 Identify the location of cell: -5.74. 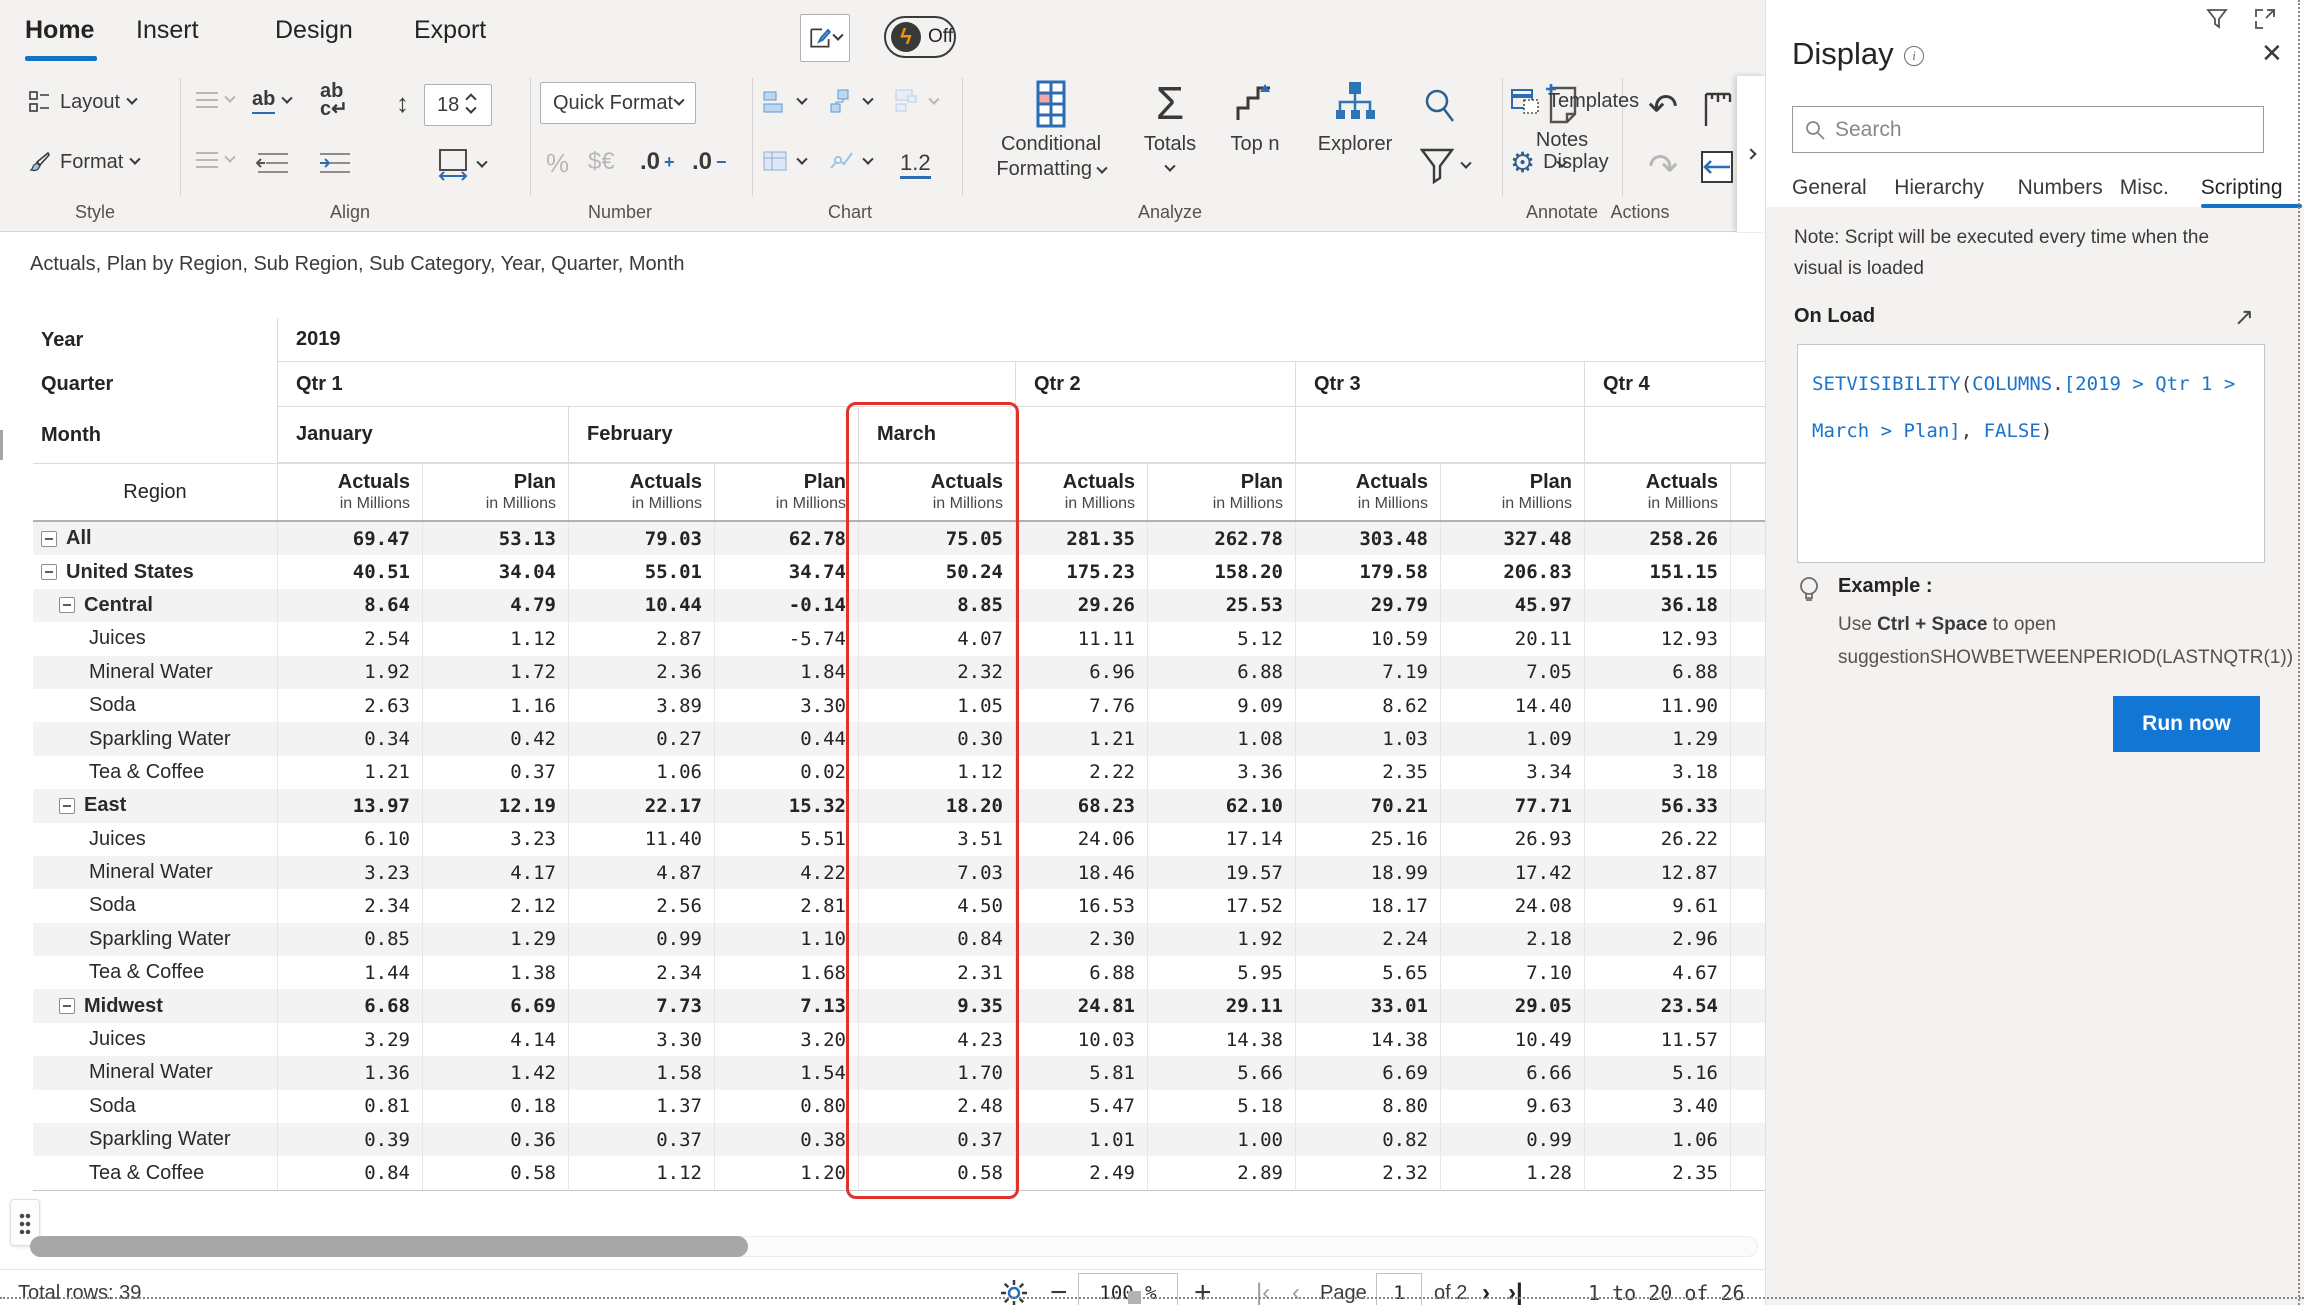
(786, 639).